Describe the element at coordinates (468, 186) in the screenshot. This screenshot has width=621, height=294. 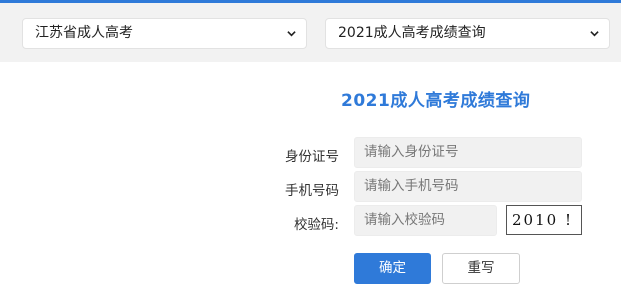
I see `phone-input: 请输入手机号码` at that location.